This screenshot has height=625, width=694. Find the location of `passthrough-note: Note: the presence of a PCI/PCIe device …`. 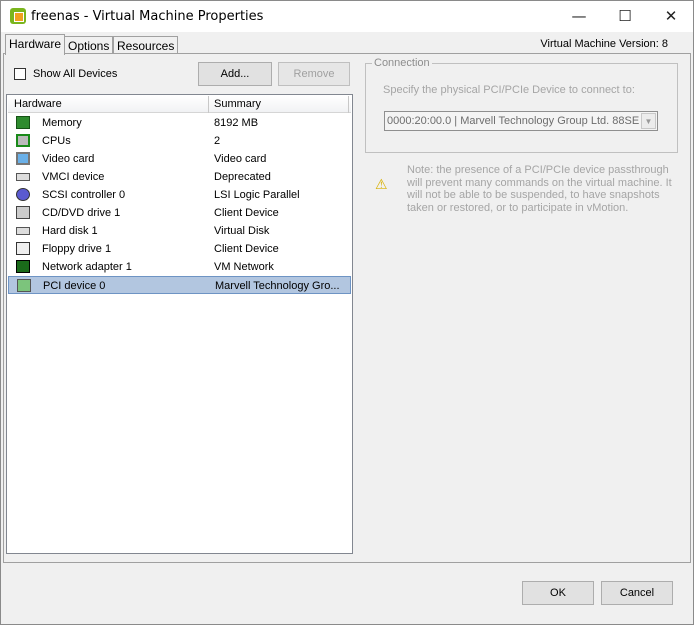

passthrough-note: Note: the presence of a PCI/PCIe device … is located at coordinates (539, 189).